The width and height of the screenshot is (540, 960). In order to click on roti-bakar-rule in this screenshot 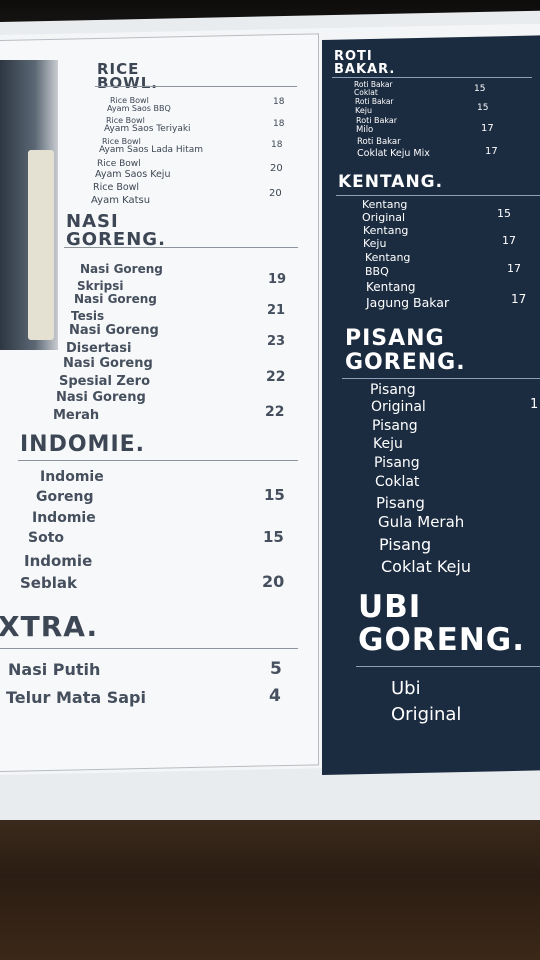, I will do `click(432, 77)`.